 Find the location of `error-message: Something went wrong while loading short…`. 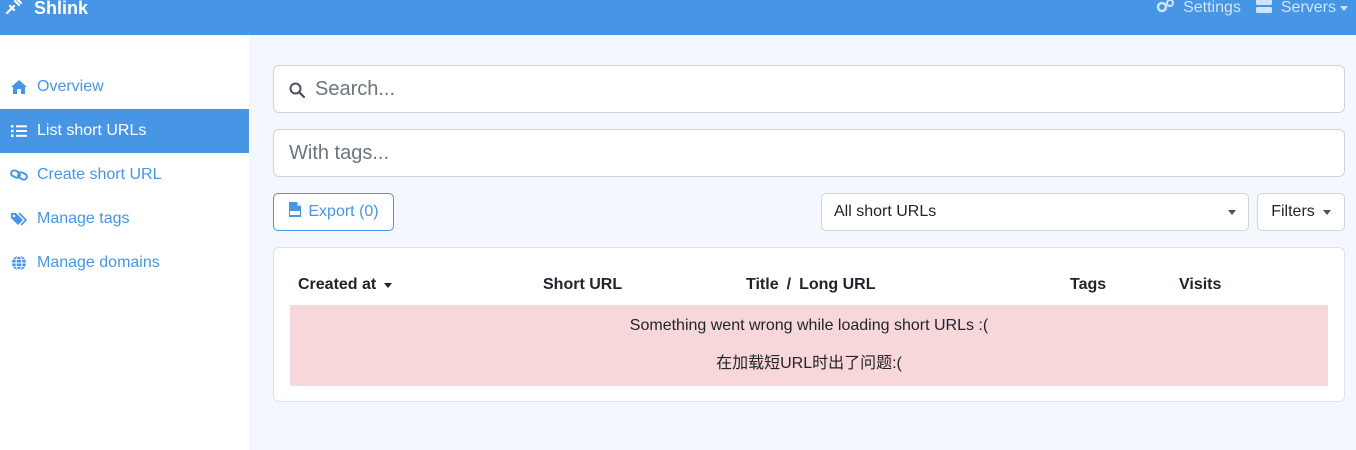

error-message: Something went wrong while loading short… is located at coordinates (809, 325).